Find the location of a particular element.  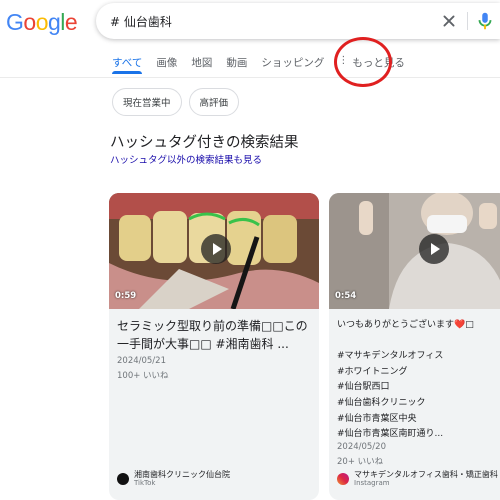

video-date: 2024/05/21 is located at coordinates (141, 361).